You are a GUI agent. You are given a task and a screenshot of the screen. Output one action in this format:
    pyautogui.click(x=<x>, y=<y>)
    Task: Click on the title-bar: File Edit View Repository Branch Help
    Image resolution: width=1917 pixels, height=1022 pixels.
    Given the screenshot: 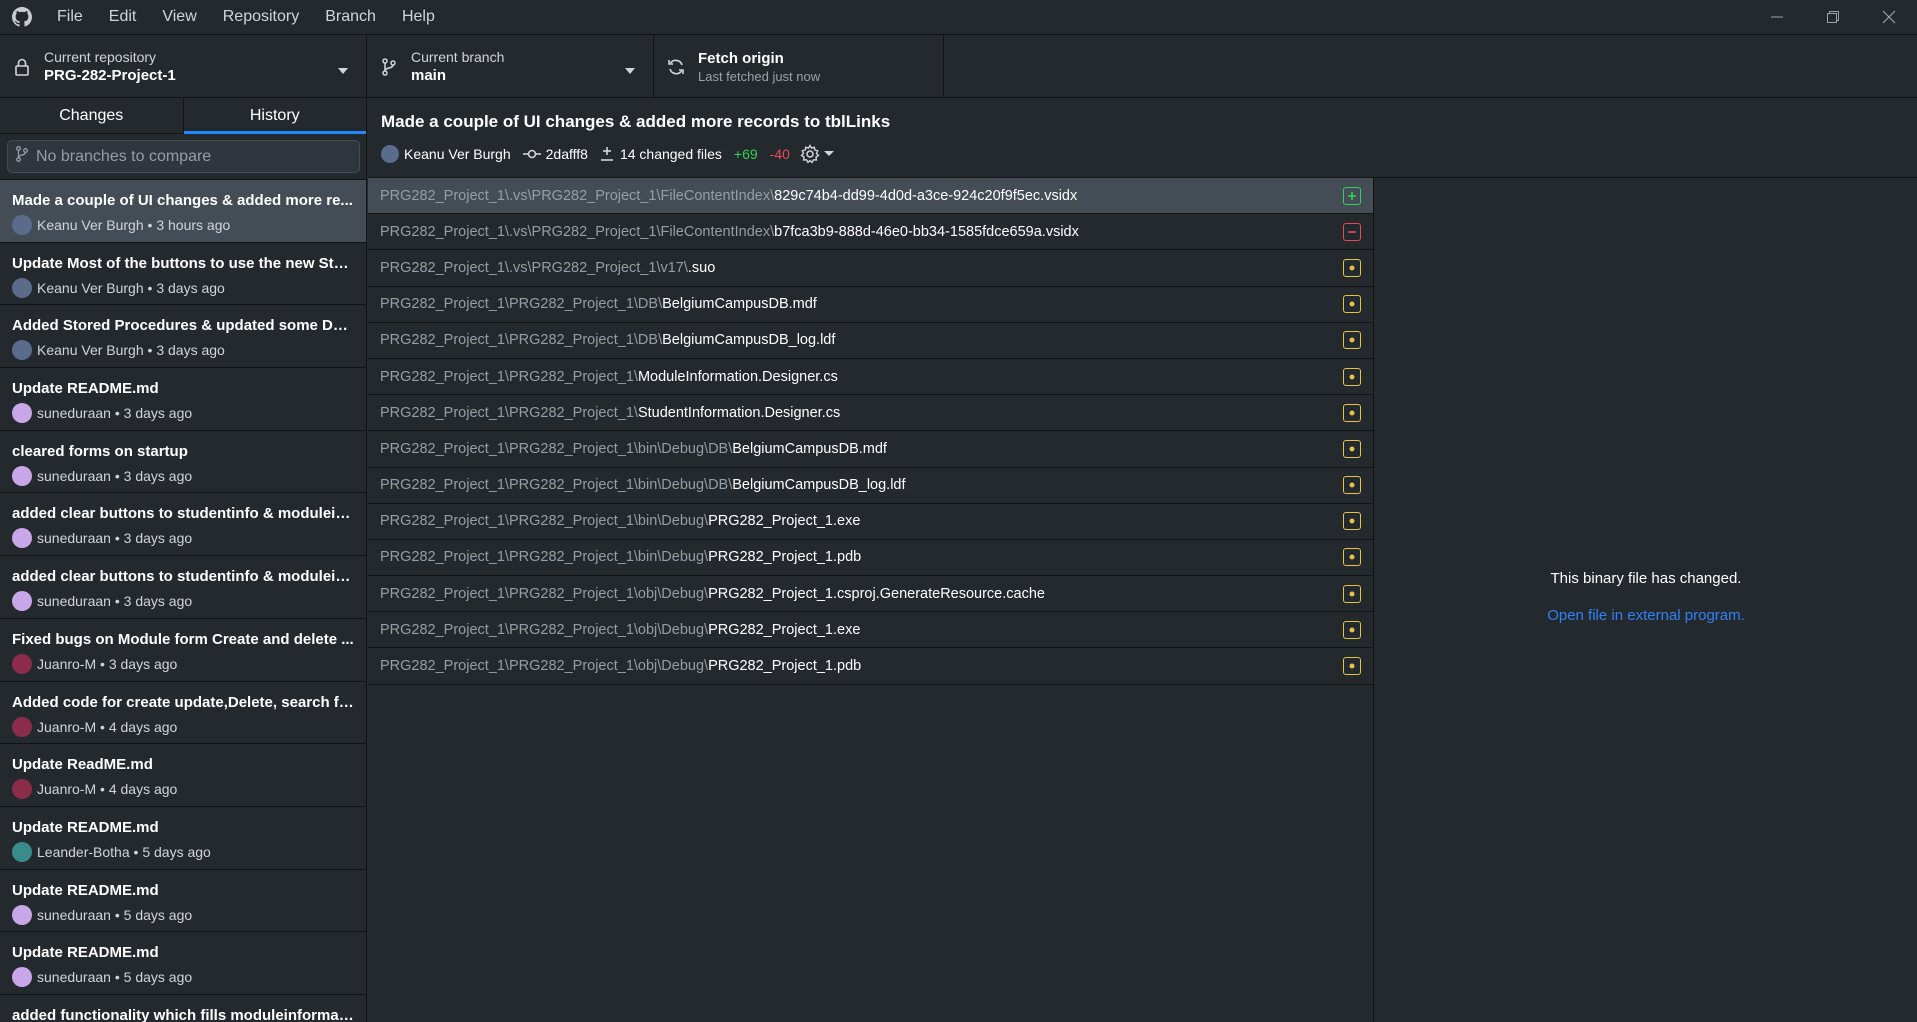 What is the action you would take?
    pyautogui.click(x=958, y=17)
    